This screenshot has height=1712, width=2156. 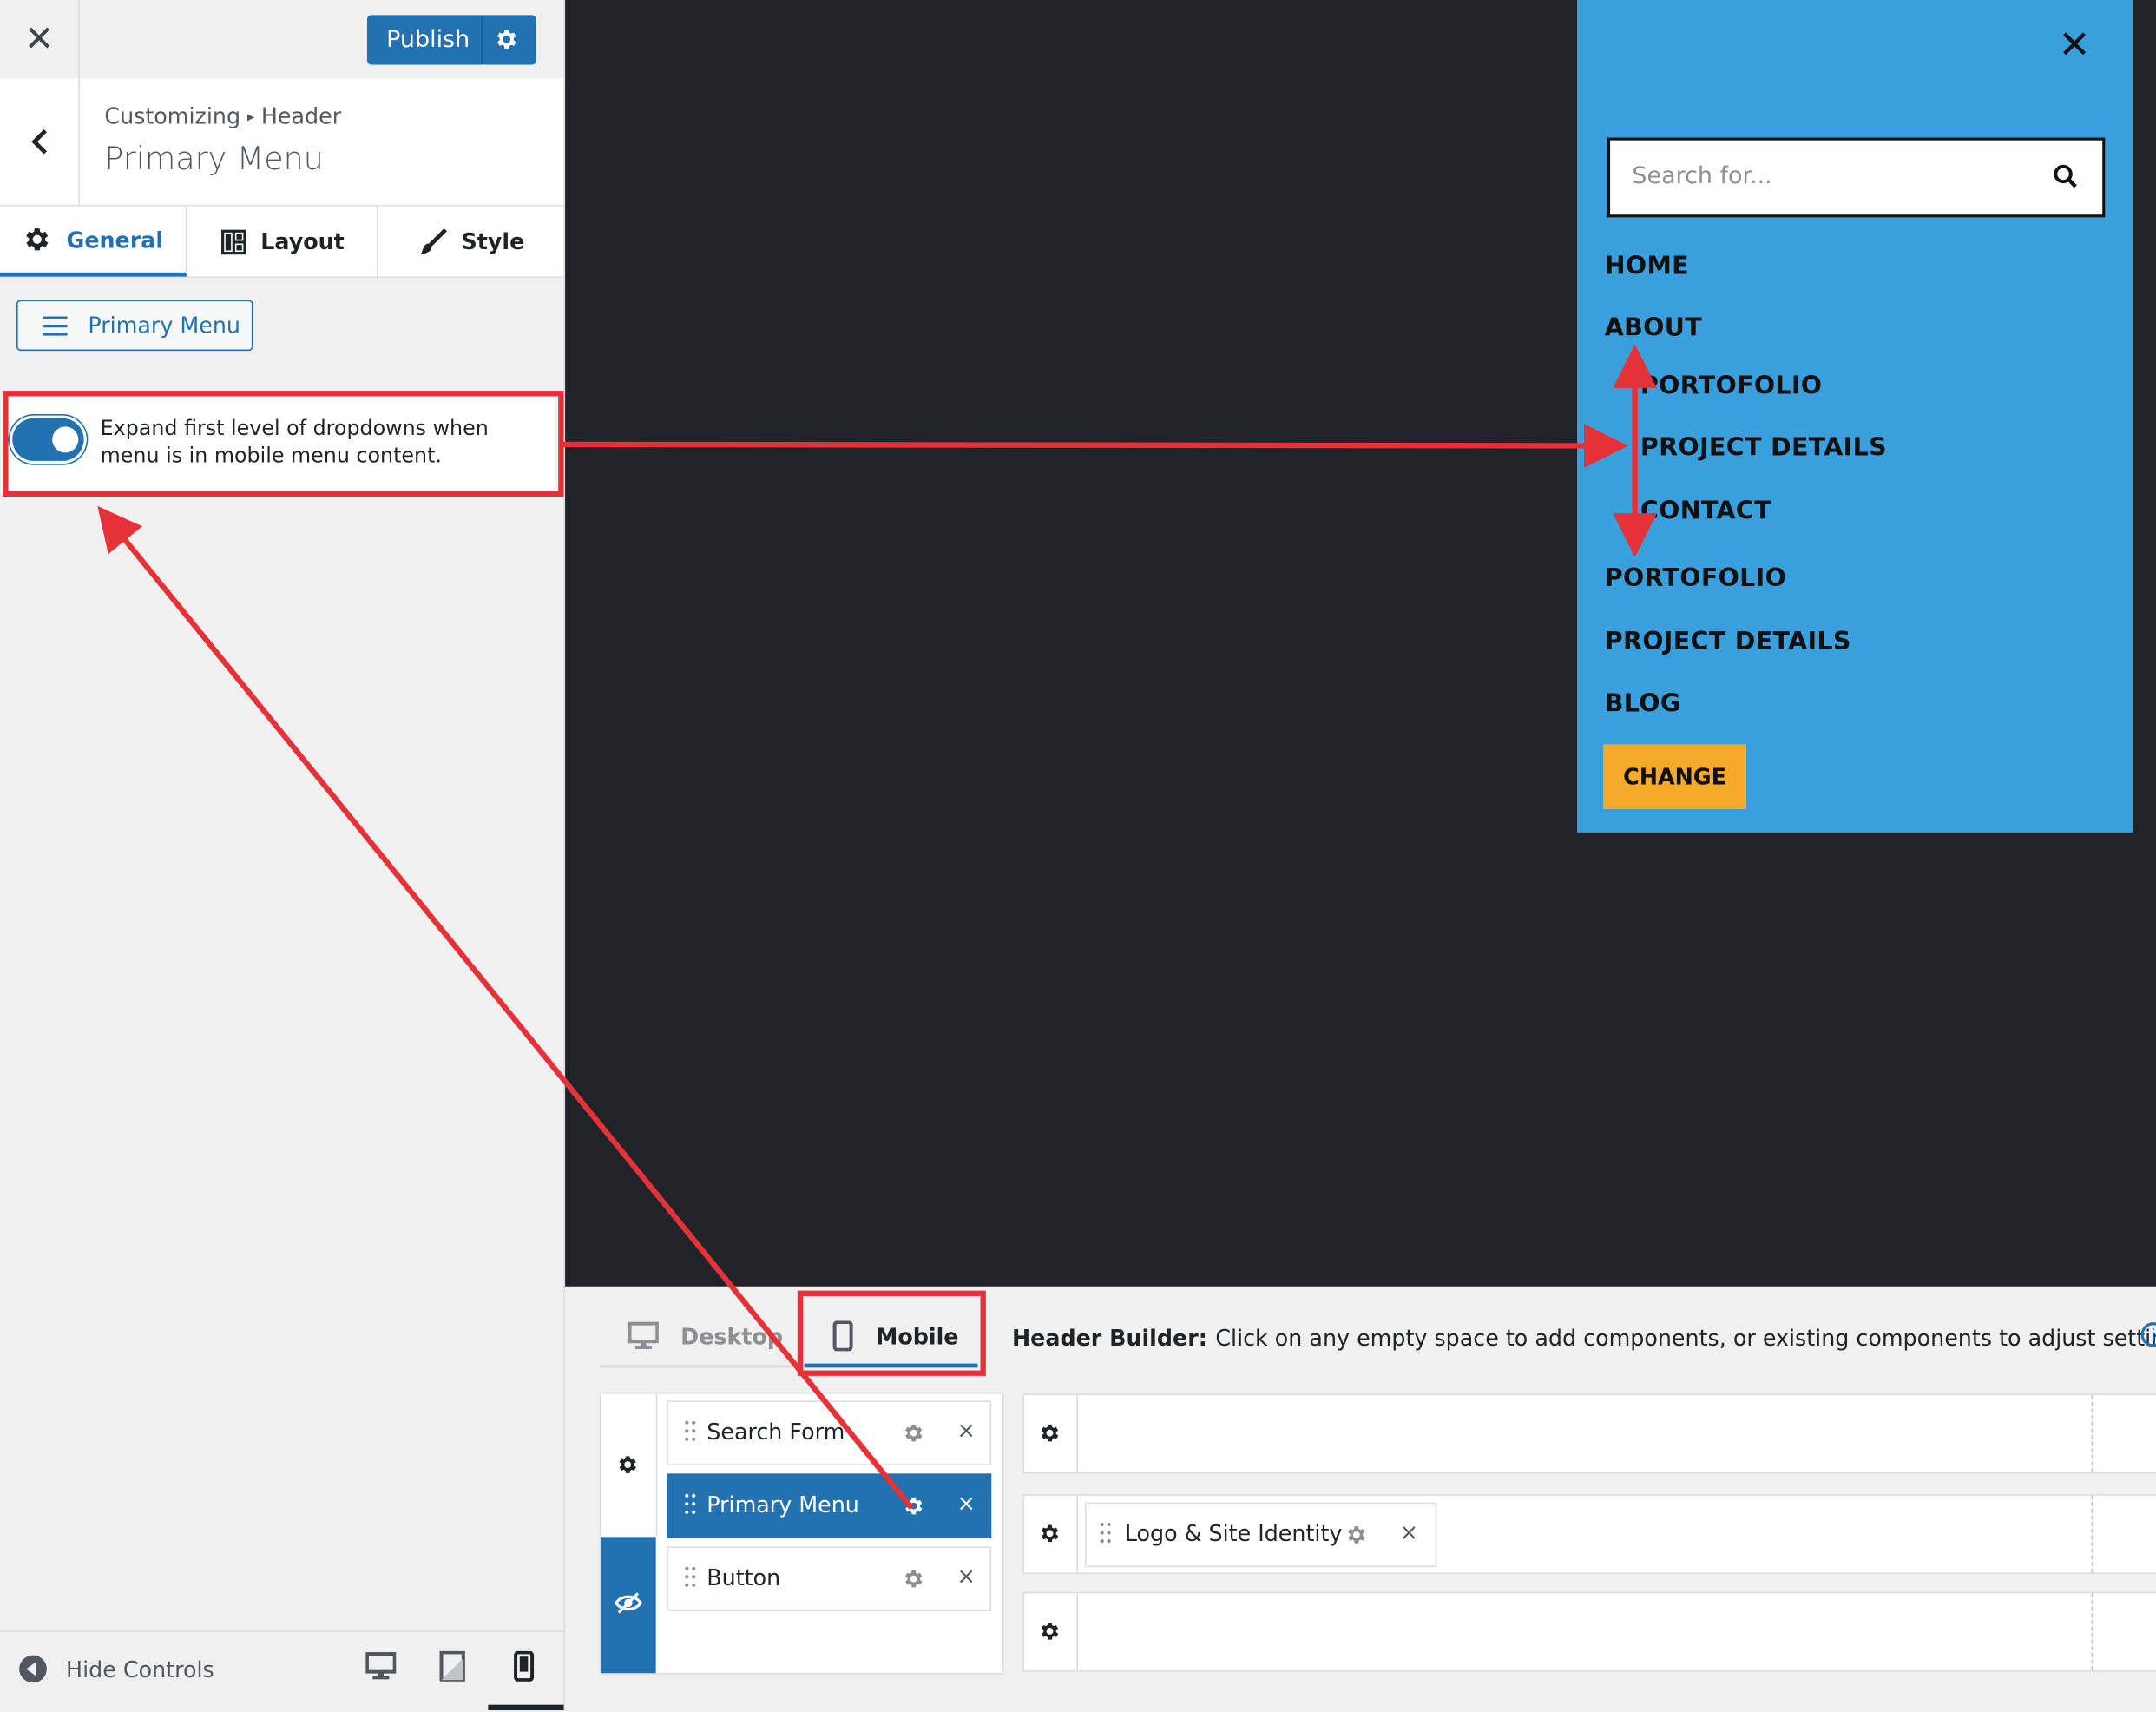 What do you see at coordinates (1260, 1535) in the screenshot?
I see `component-logo-site-identity: Logo & Site Identity ×` at bounding box center [1260, 1535].